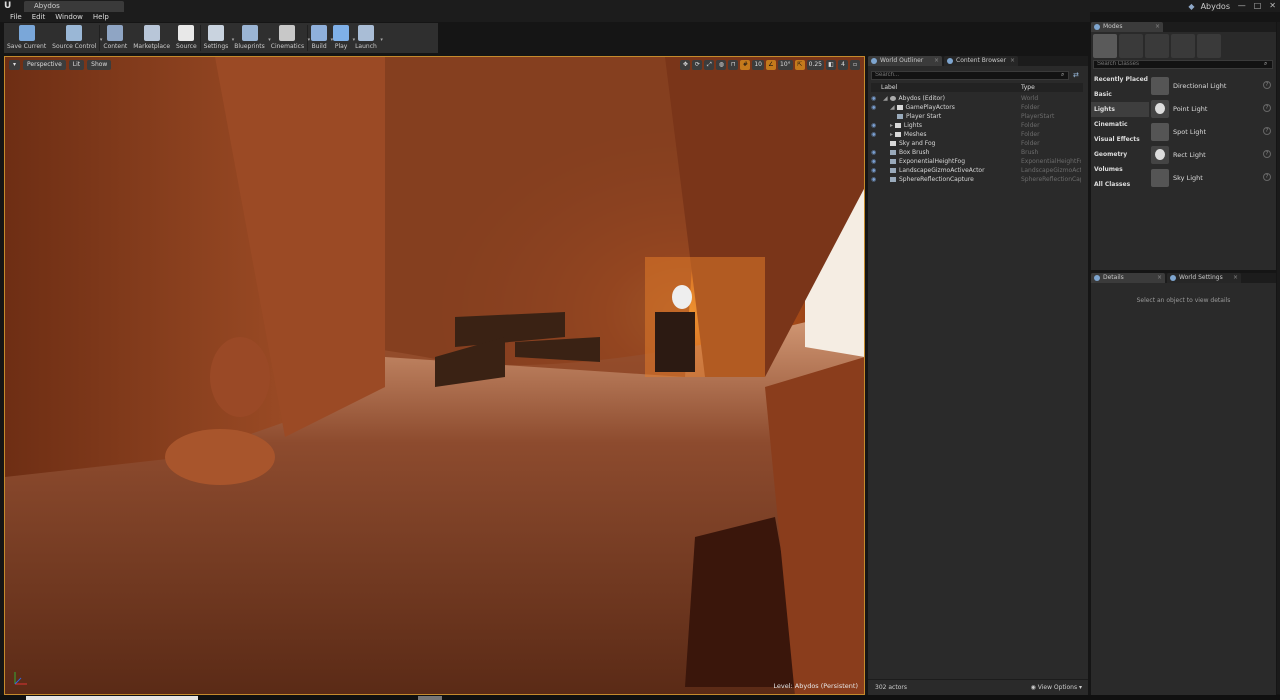 The width and height of the screenshot is (1280, 700). What do you see at coordinates (1127, 27) in the screenshot?
I see `tab-modes: Modes ×` at bounding box center [1127, 27].